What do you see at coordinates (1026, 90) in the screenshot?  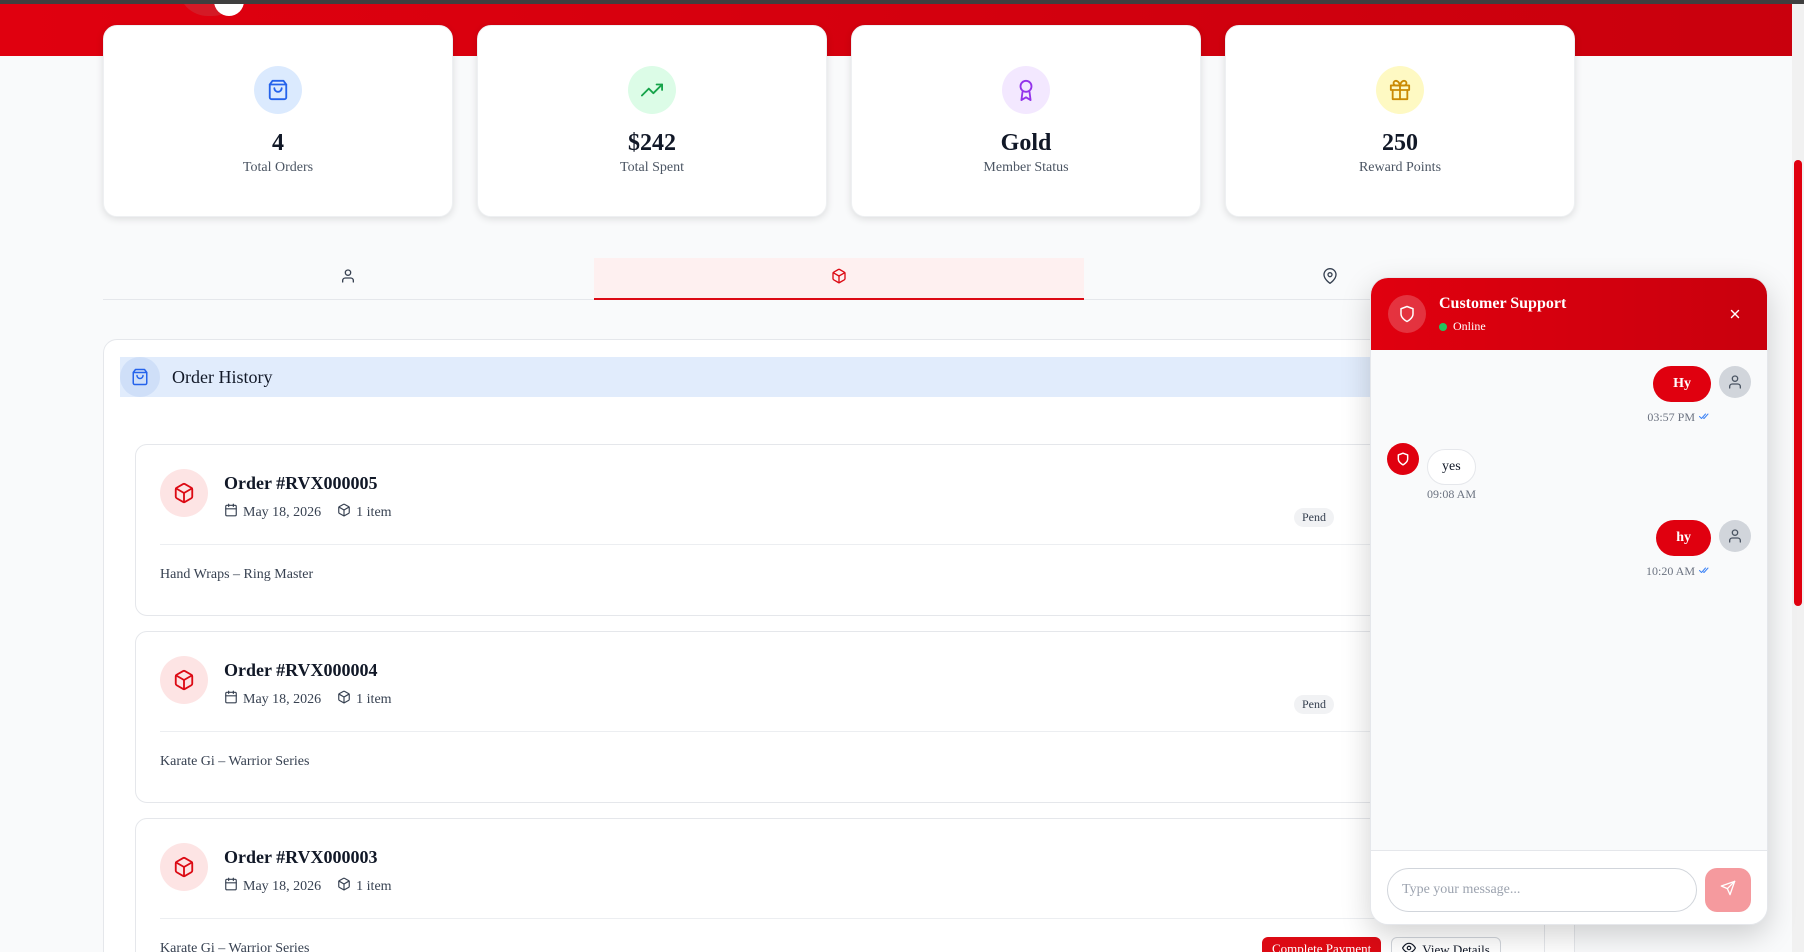 I see `award-icon` at bounding box center [1026, 90].